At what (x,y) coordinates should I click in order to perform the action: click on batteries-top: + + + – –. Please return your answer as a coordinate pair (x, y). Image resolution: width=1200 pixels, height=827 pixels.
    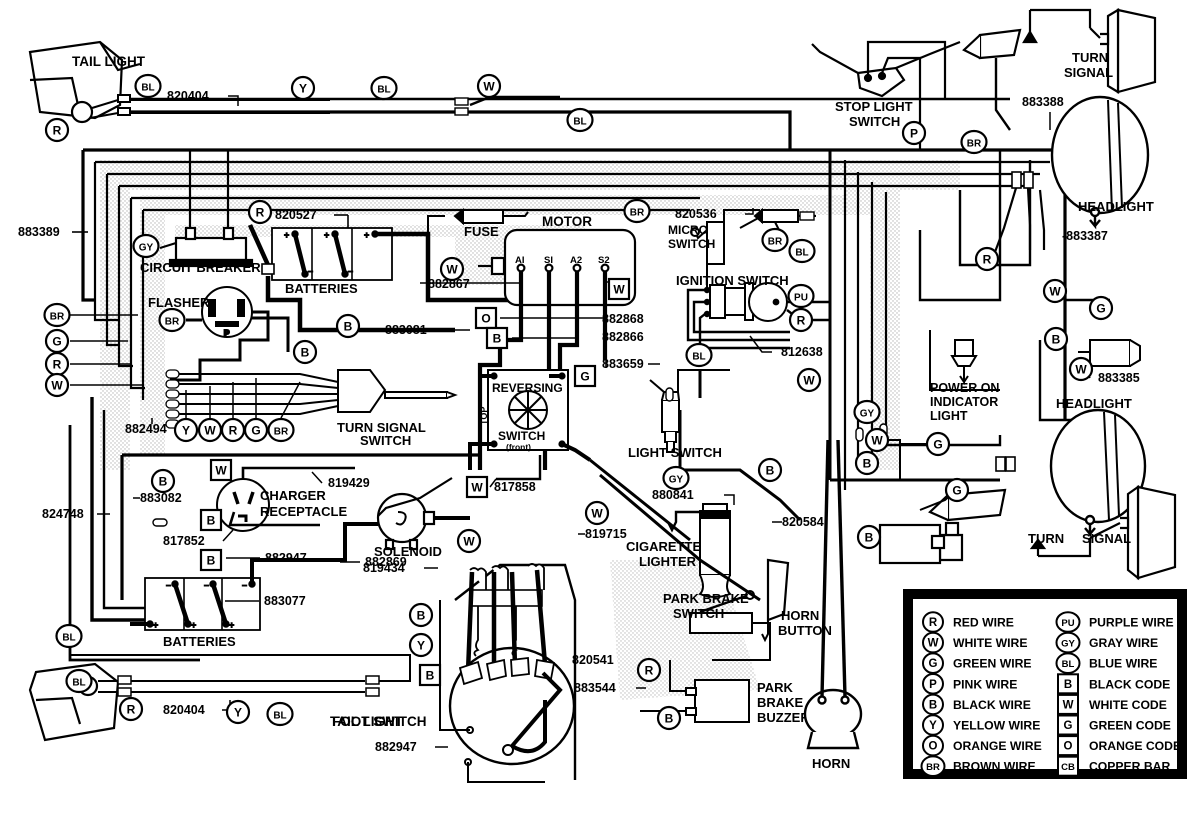
    Looking at the image, I should click on (332, 254).